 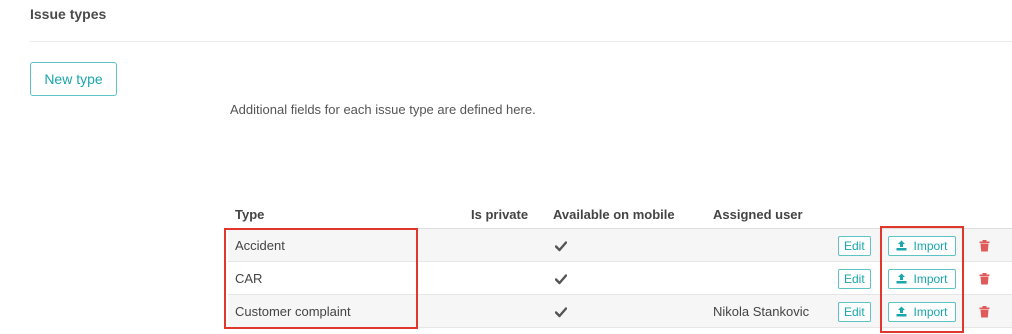 I want to click on header-type: Type, so click(x=250, y=214).